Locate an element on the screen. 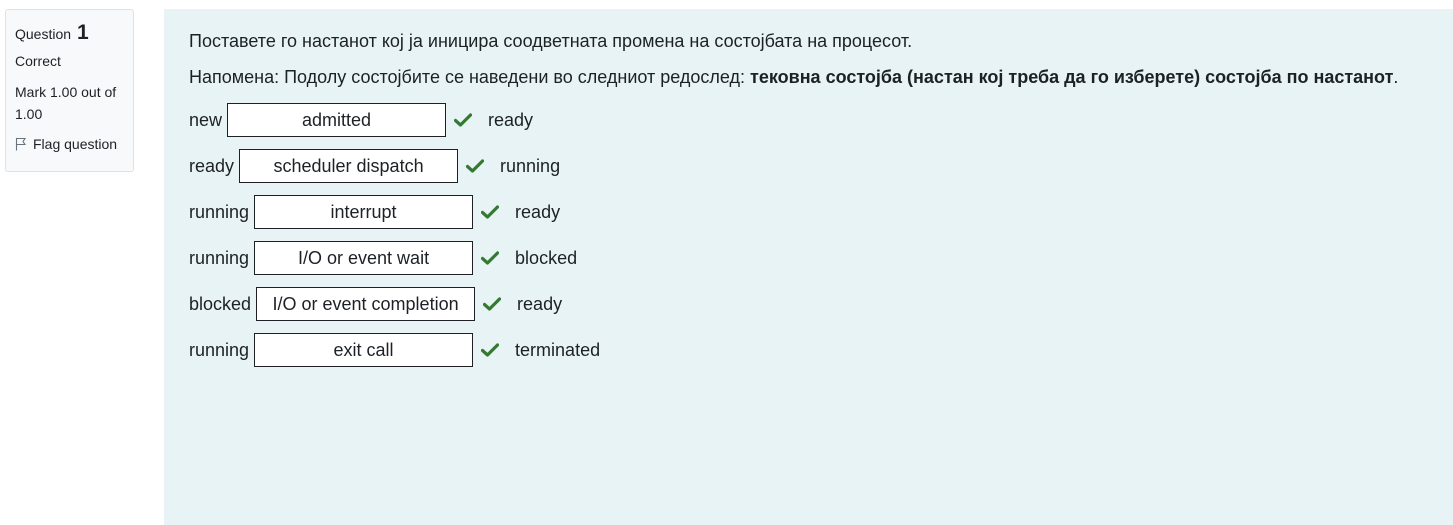 The height and width of the screenshot is (525, 1453). question-label: Question is located at coordinates (43, 34).